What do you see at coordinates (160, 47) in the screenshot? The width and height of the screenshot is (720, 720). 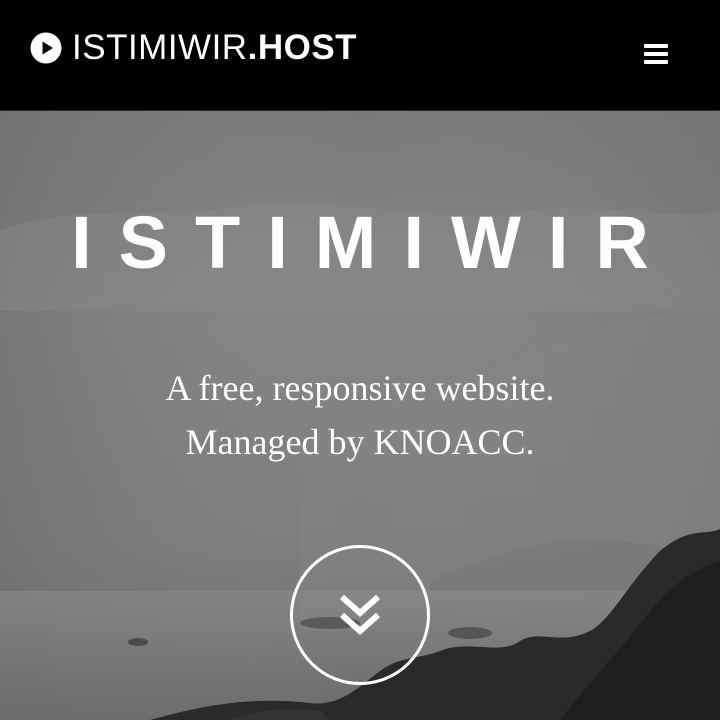 I see `brand-name: ISTIMIWIR` at bounding box center [160, 47].